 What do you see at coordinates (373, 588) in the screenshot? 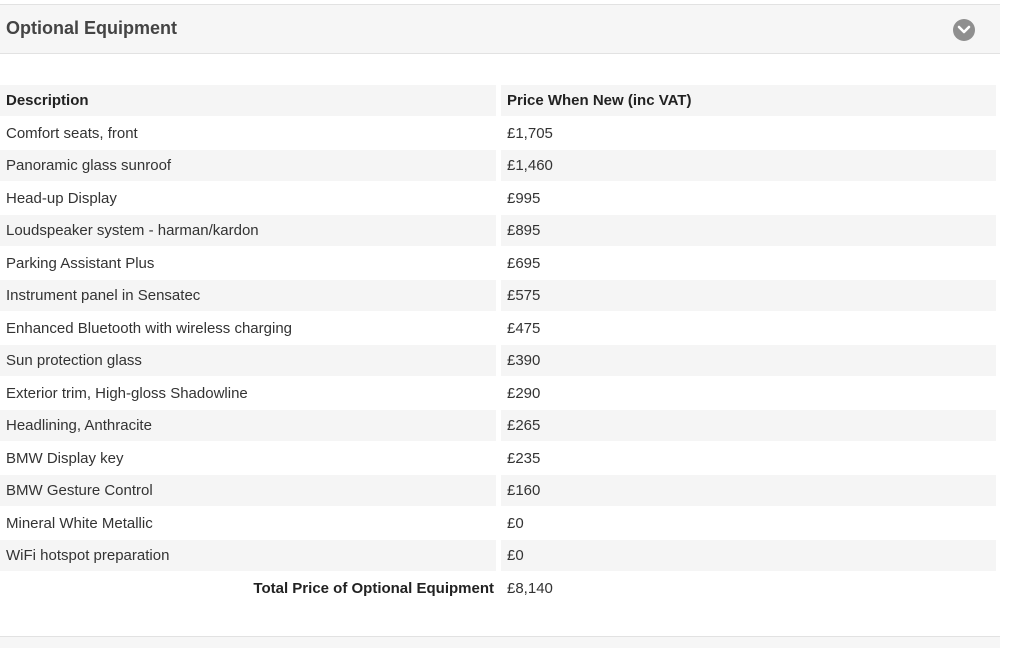
I see `total-label: Total Price of Optional Equipment` at bounding box center [373, 588].